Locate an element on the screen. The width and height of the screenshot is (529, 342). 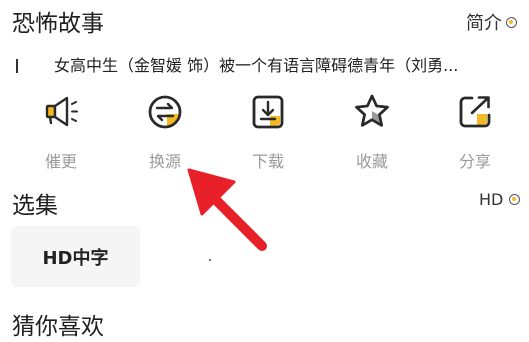
intro-button: 简介 is located at coordinates (491, 22).